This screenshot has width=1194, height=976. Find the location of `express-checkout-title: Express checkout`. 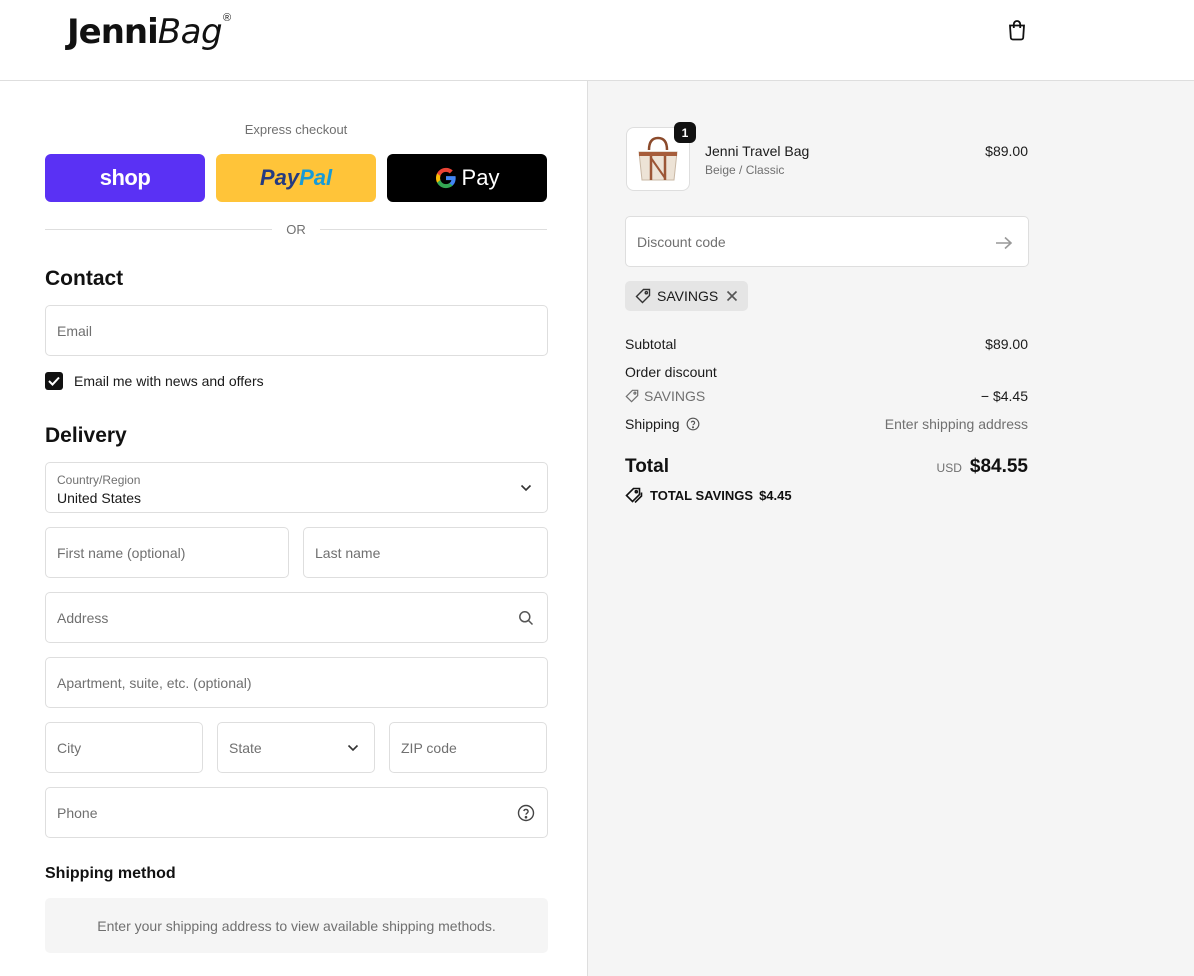

express-checkout-title: Express checkout is located at coordinates (296, 129).